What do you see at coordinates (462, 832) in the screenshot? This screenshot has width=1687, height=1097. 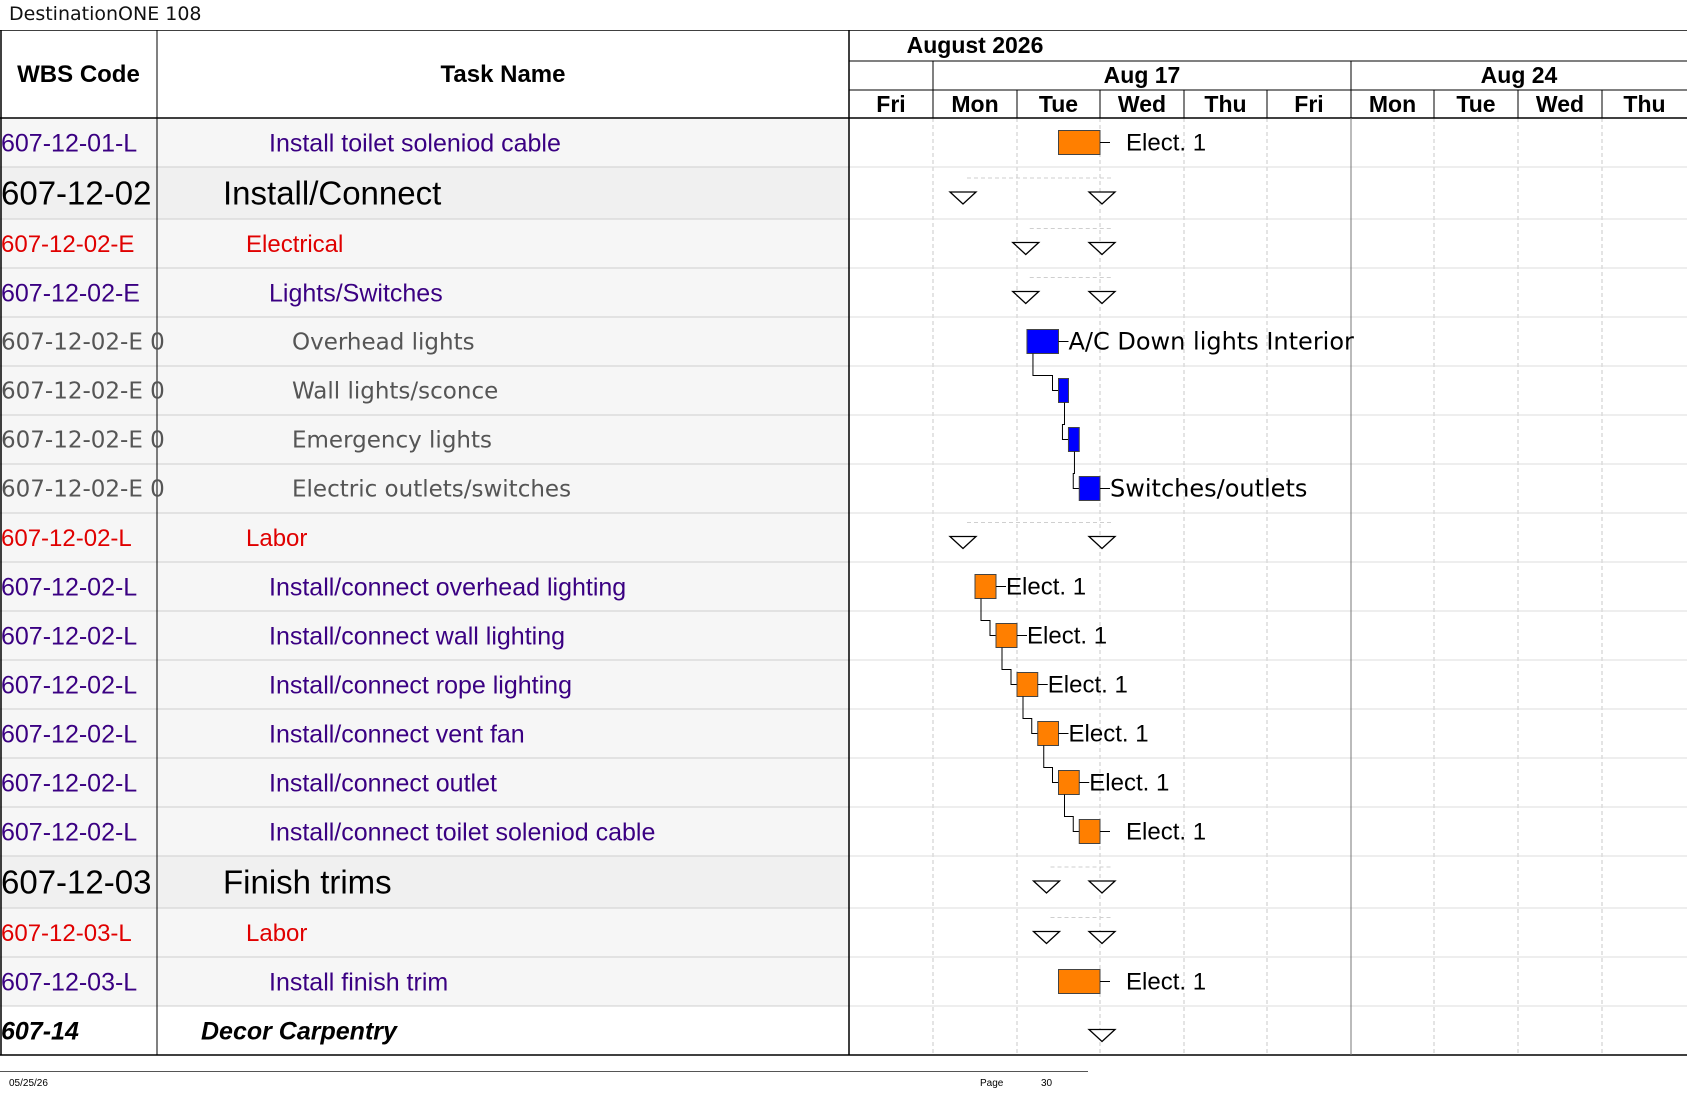 I see `task-name: Install/connect toilet soleniod cable` at bounding box center [462, 832].